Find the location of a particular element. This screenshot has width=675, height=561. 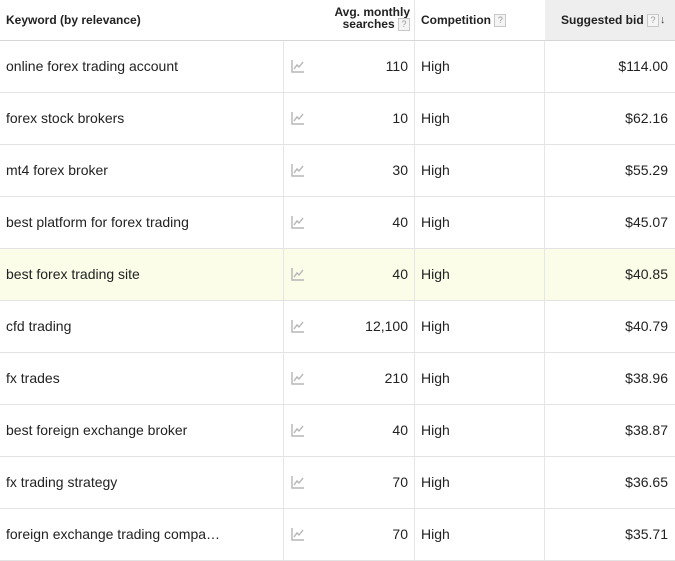

keyword-cell: best platform for forex trading is located at coordinates (97, 222).